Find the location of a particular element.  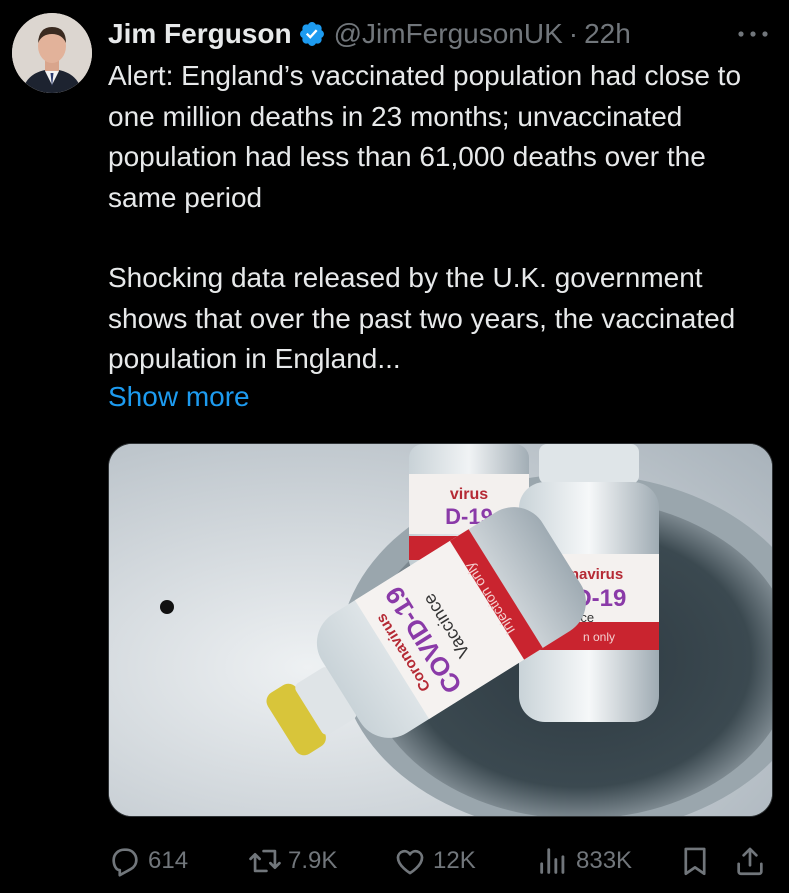

reply-icon is located at coordinates (125, 862).